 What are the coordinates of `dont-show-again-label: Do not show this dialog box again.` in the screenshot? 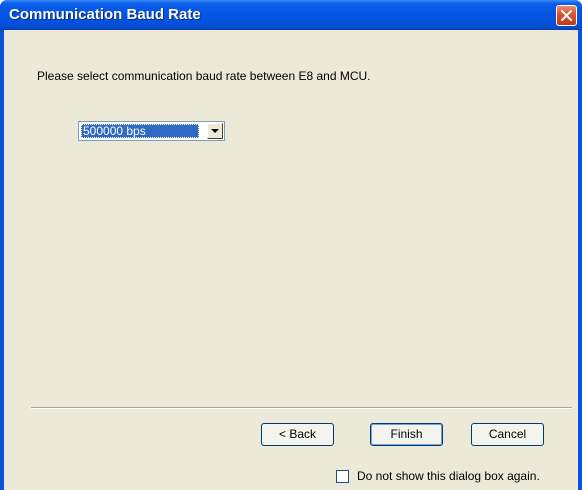 It's located at (448, 476).